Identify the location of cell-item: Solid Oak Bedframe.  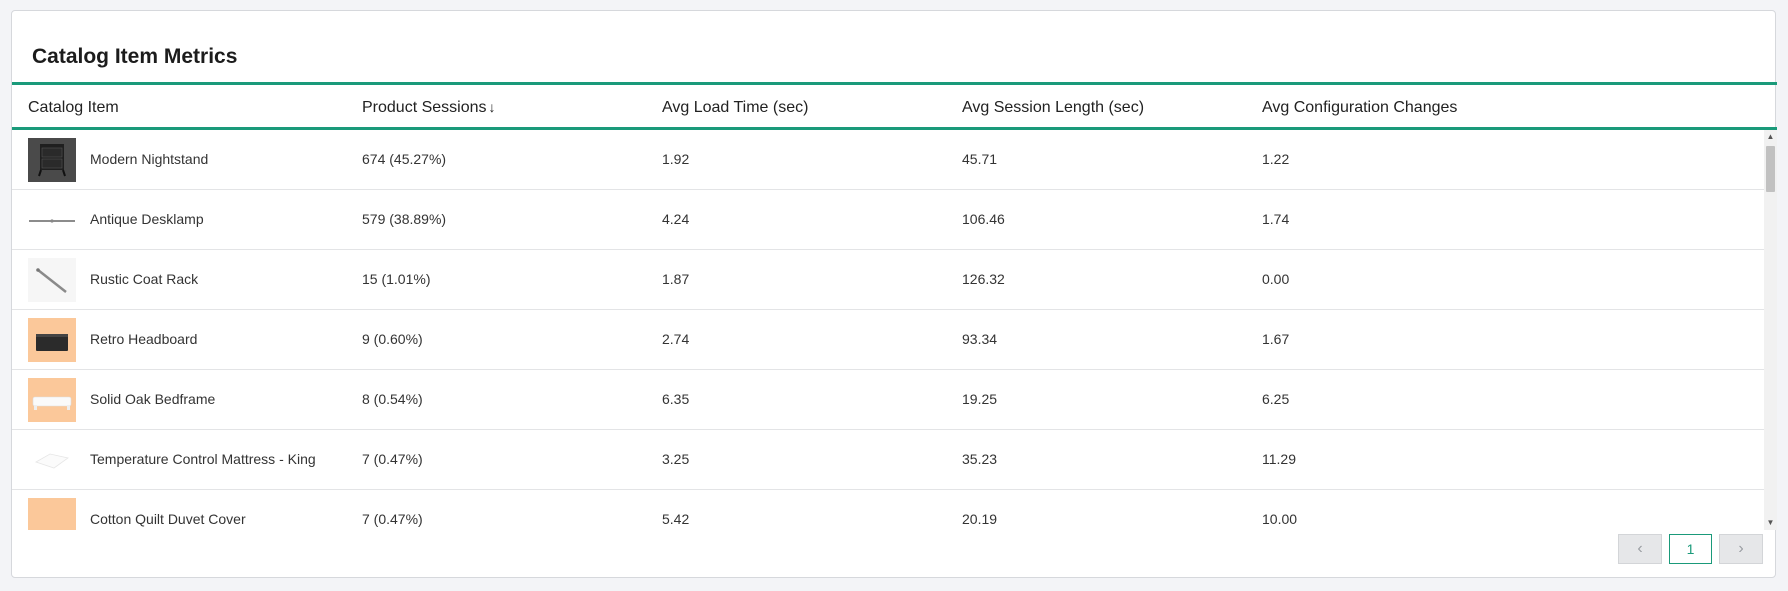
(153, 399).